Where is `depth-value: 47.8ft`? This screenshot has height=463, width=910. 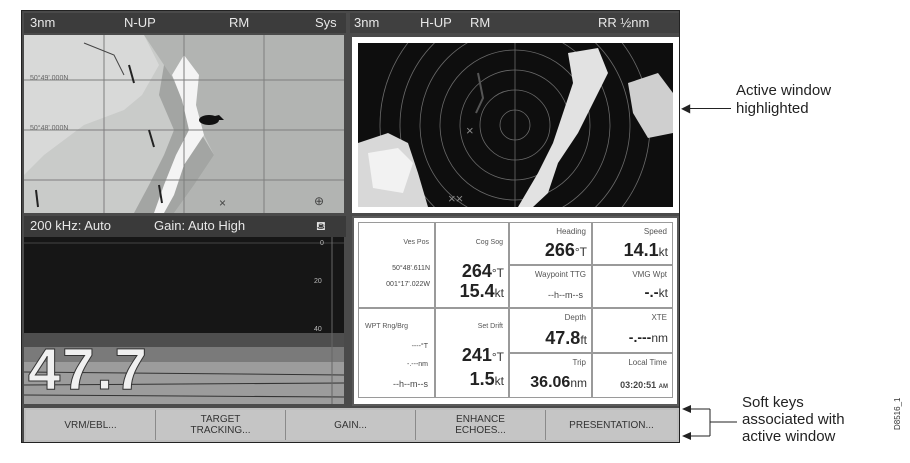
depth-value: 47.8ft is located at coordinates (566, 338).